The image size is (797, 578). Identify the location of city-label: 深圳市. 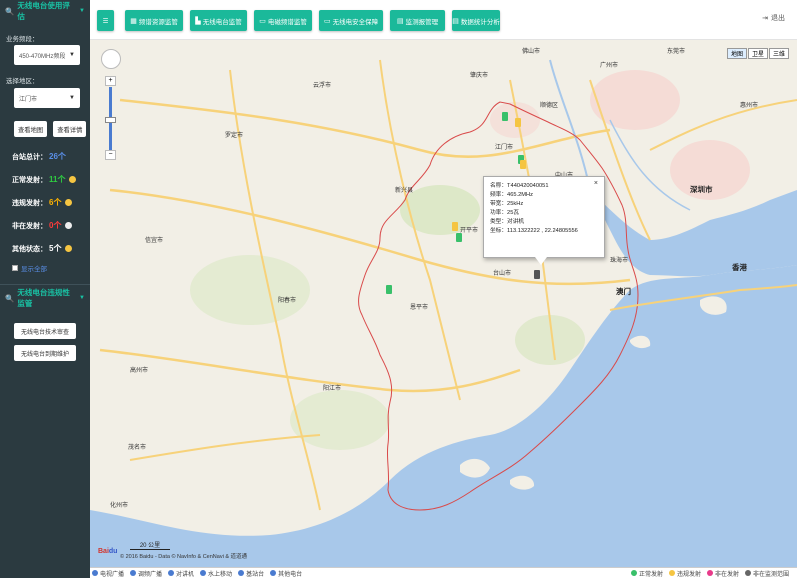
(701, 189).